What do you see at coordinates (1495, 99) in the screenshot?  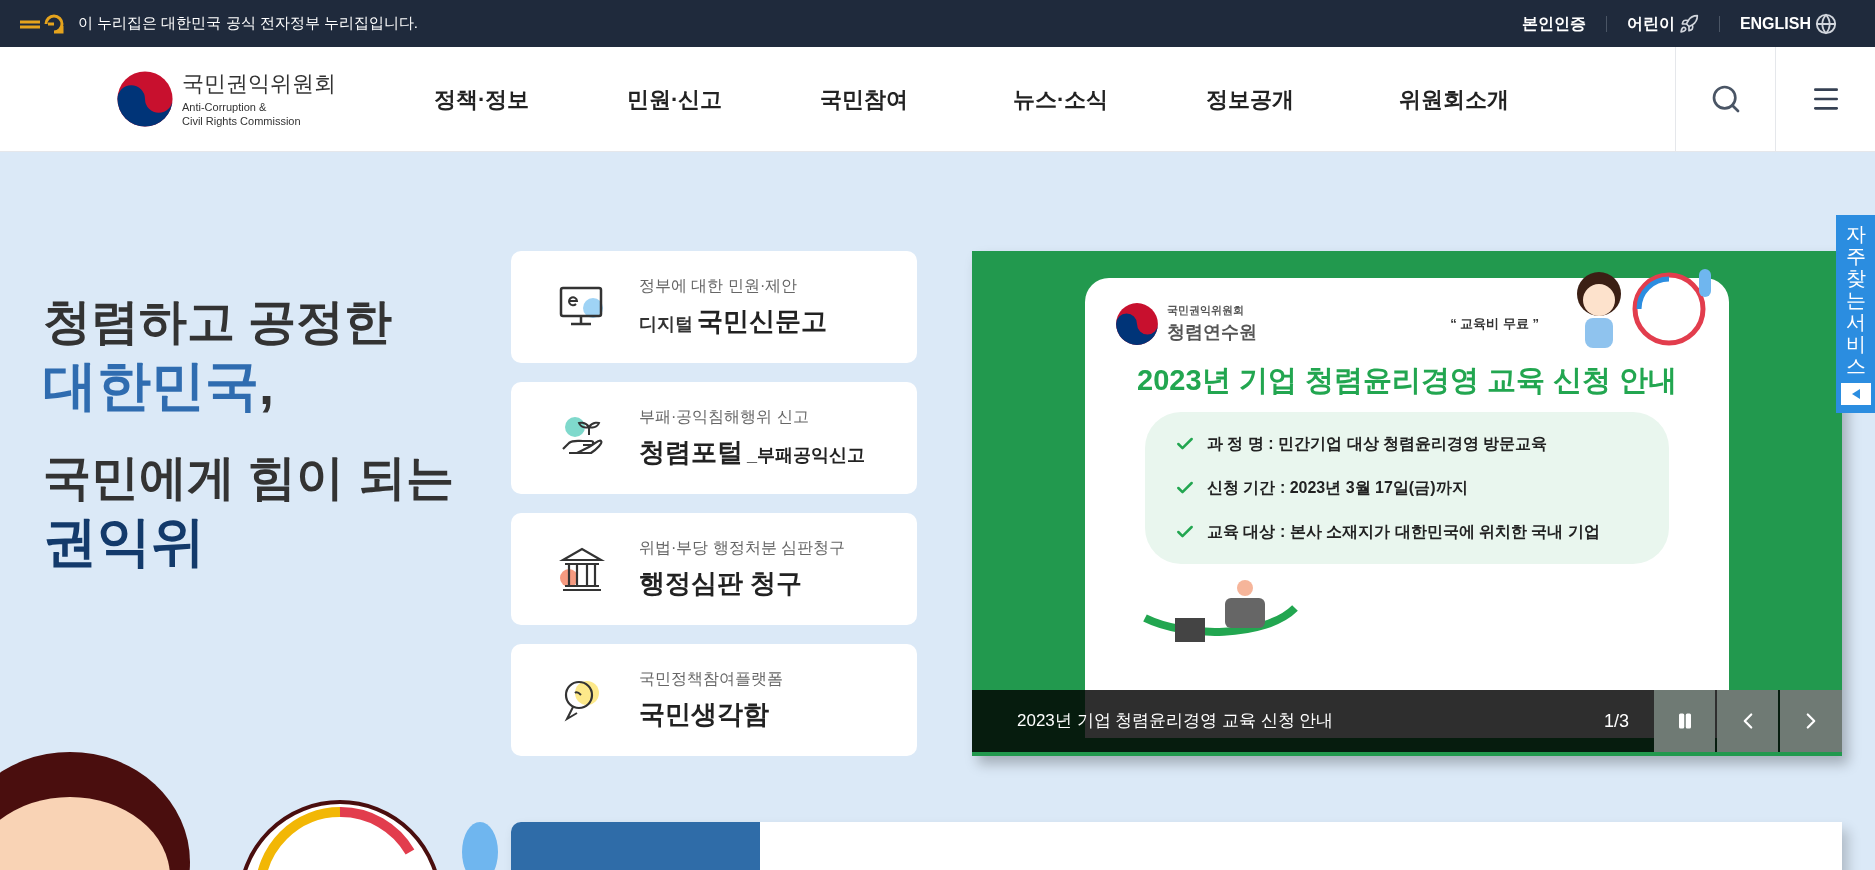 I see `nav-menu-item: 위원회소개` at bounding box center [1495, 99].